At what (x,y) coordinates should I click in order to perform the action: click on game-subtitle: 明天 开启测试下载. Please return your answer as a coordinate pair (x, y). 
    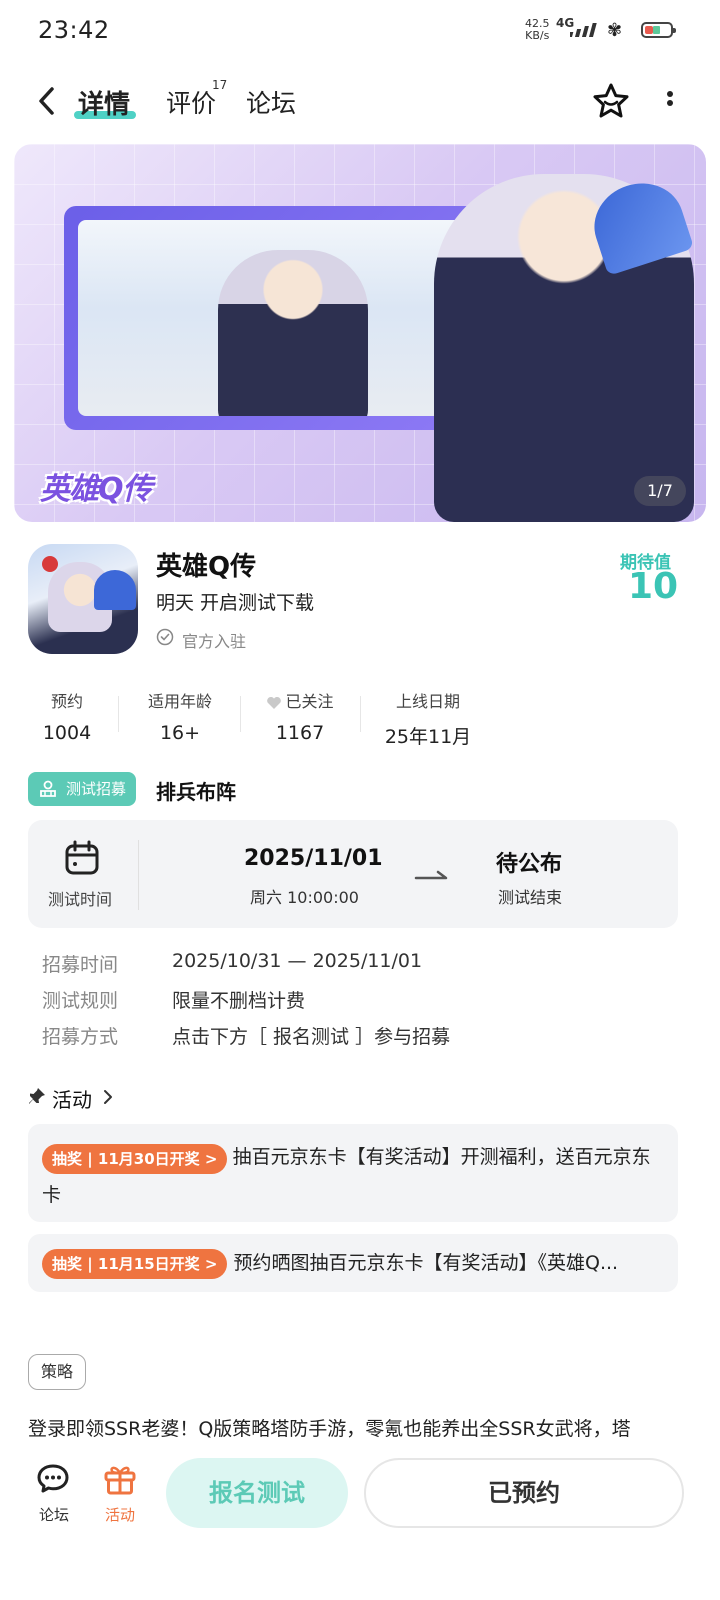
    Looking at the image, I should click on (235, 603).